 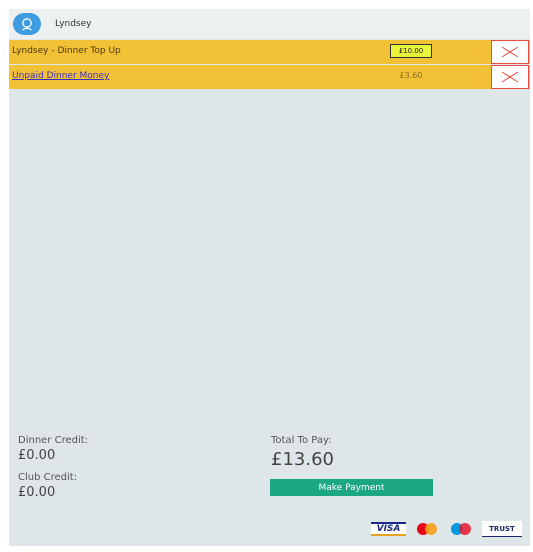 What do you see at coordinates (53, 440) in the screenshot?
I see `dinner-credit-label: Dinner Credit:` at bounding box center [53, 440].